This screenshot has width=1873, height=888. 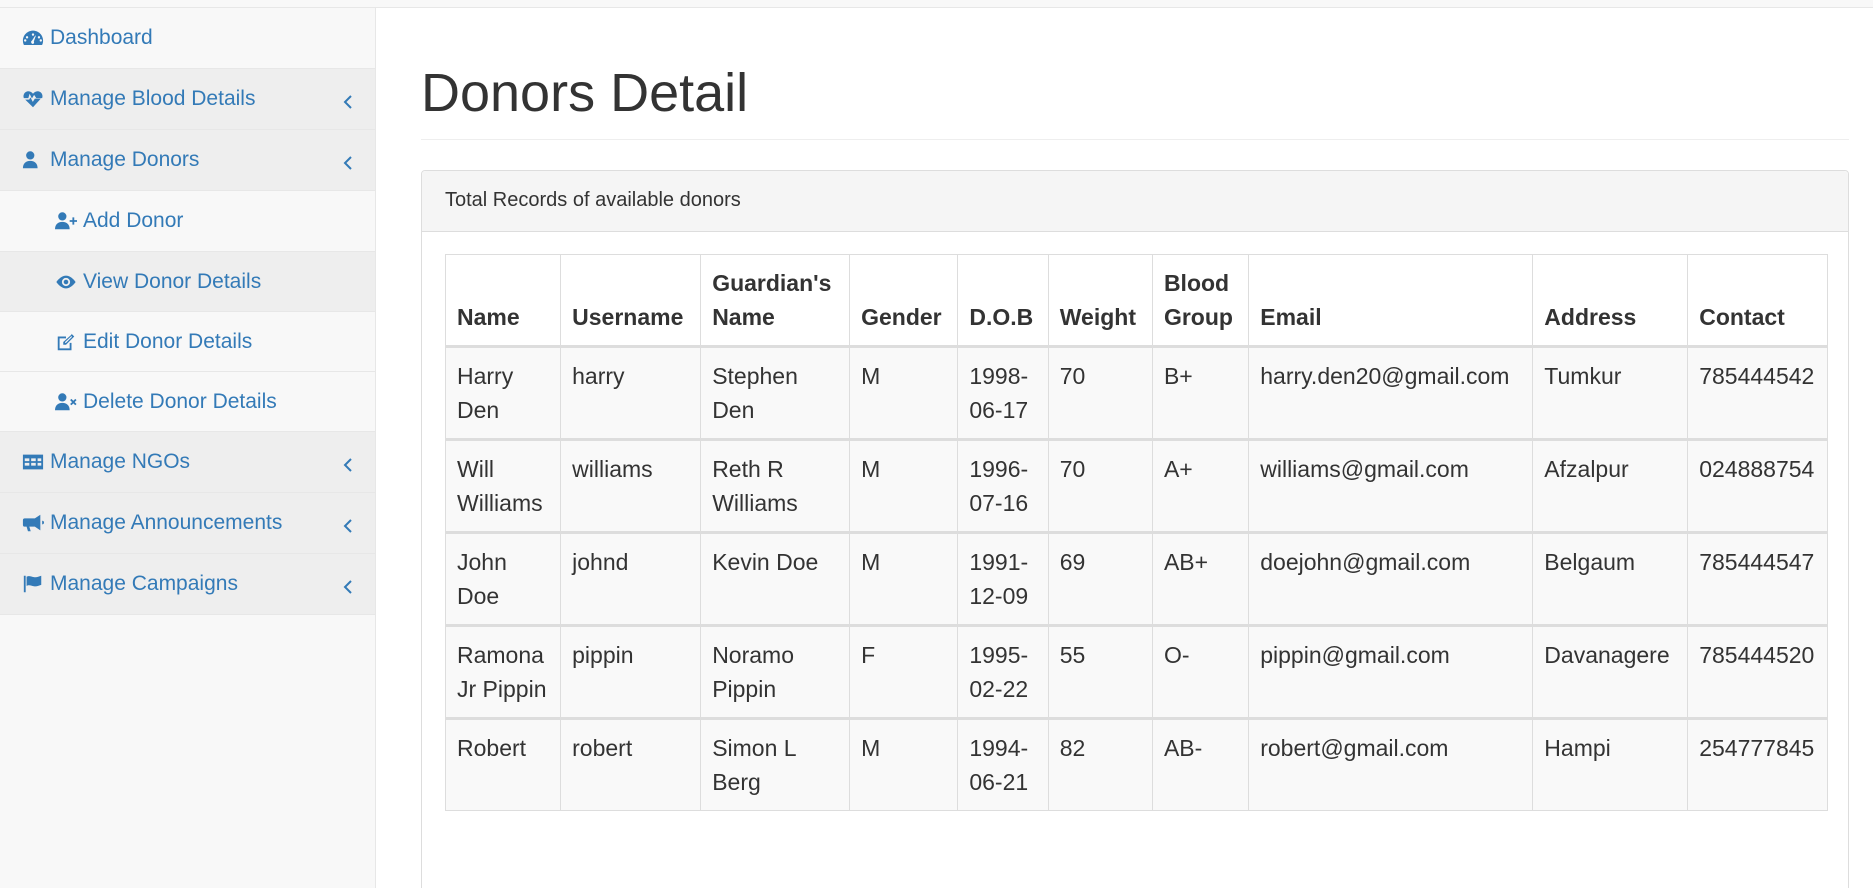 What do you see at coordinates (1200, 579) in the screenshot?
I see `cell-blood-group: AB+` at bounding box center [1200, 579].